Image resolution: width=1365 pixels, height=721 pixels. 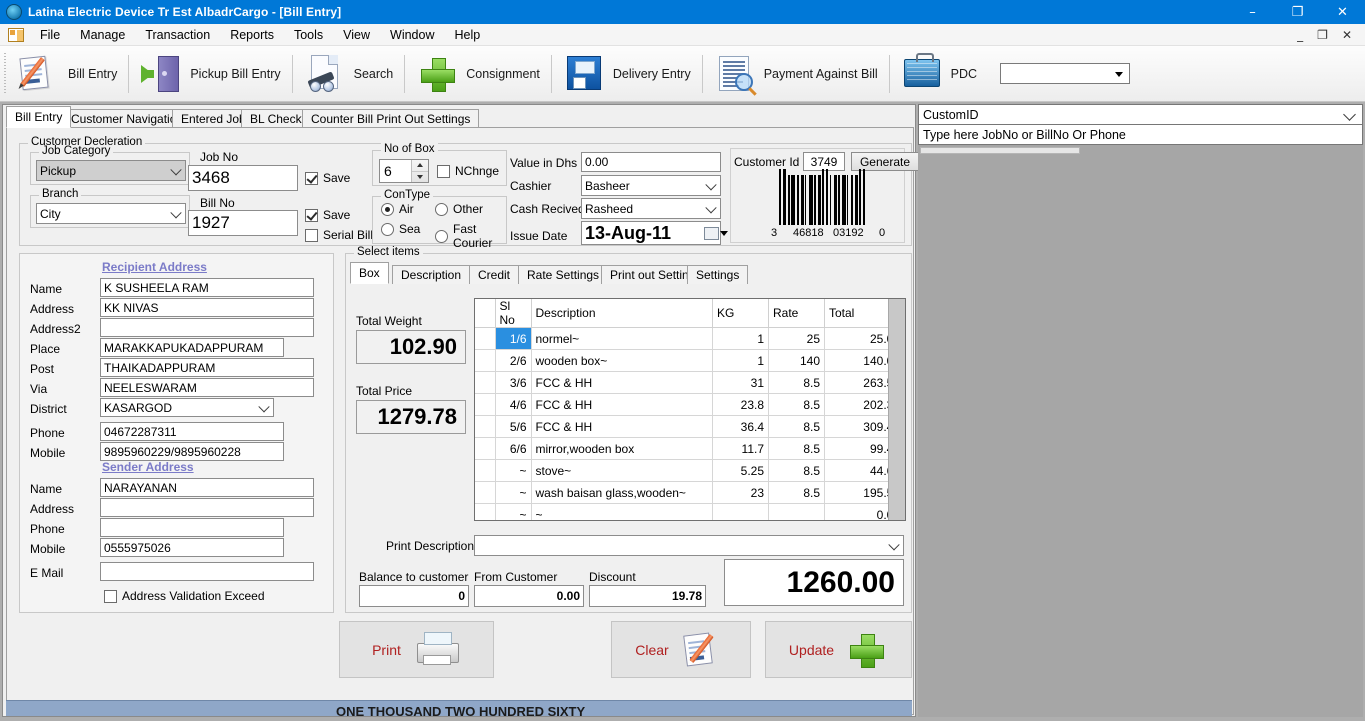 I want to click on nchnge-checkbox: NChnge, so click(x=468, y=171).